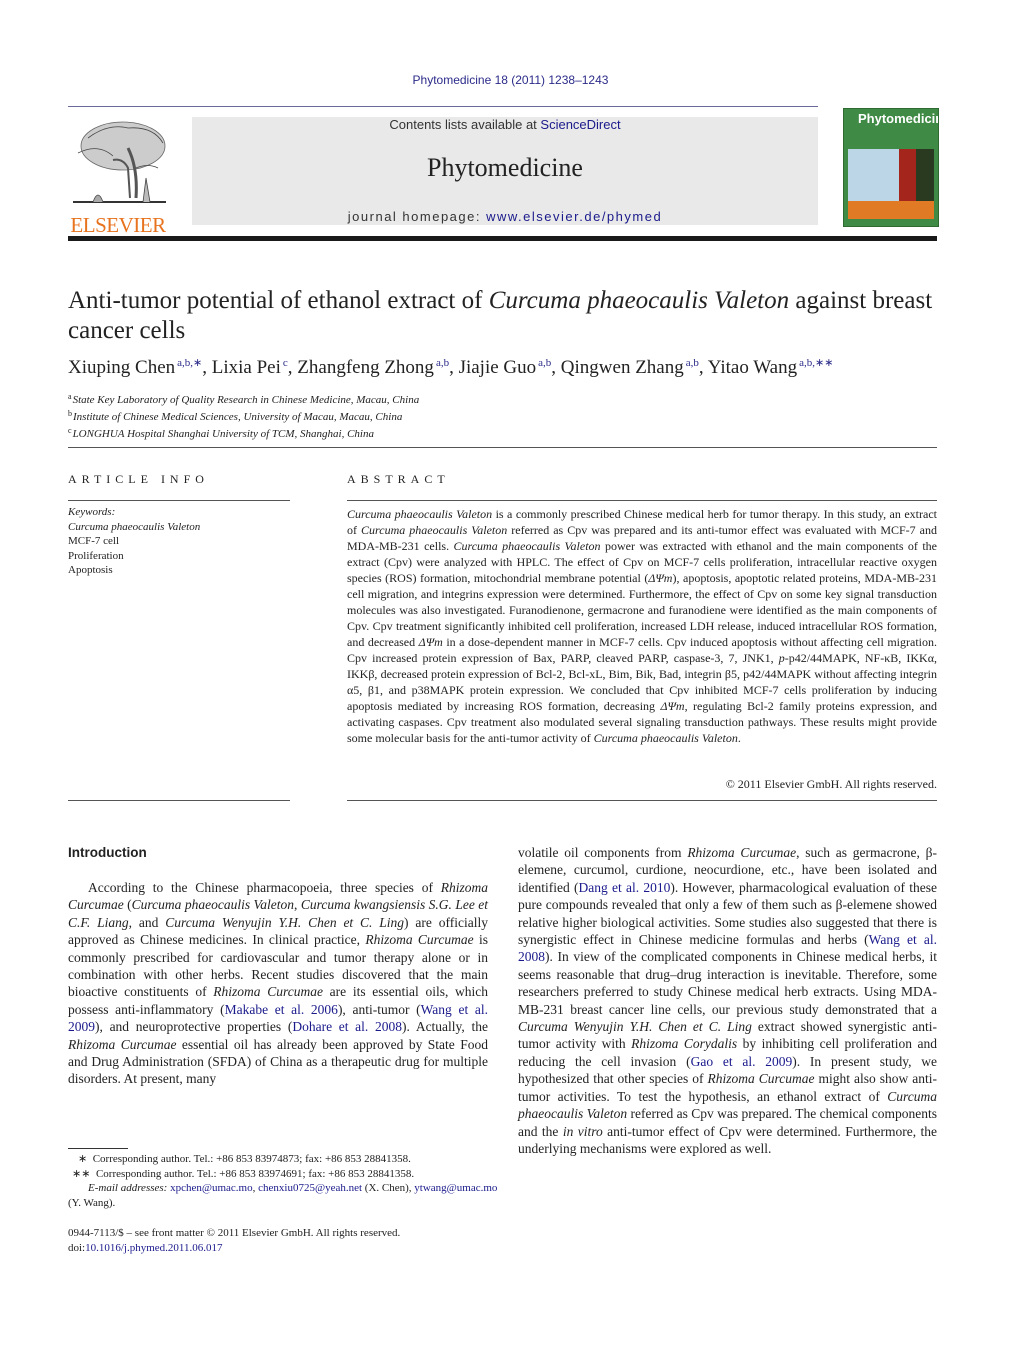 This screenshot has height=1351, width=1021. Describe the element at coordinates (379, 1009) in the screenshot. I see `text-run: ), anti-tumor (` at that location.